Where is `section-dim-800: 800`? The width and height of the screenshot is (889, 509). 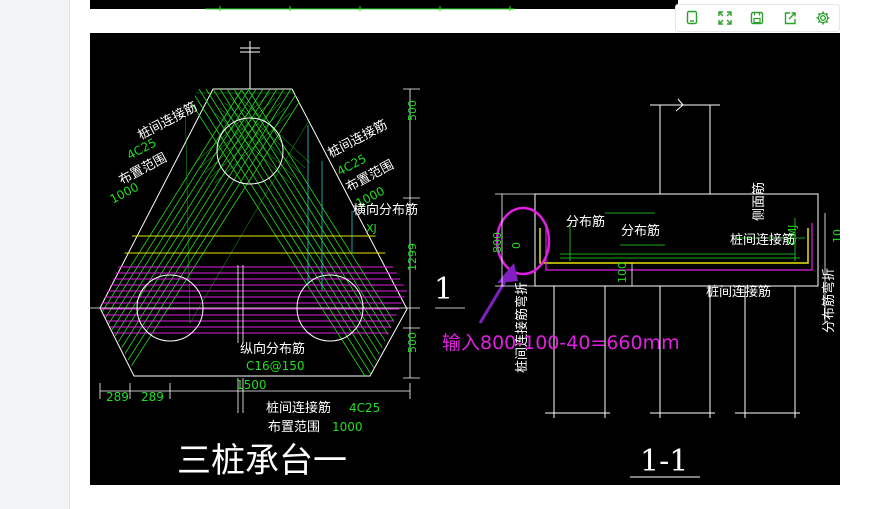 section-dim-800: 800 is located at coordinates (497, 242).